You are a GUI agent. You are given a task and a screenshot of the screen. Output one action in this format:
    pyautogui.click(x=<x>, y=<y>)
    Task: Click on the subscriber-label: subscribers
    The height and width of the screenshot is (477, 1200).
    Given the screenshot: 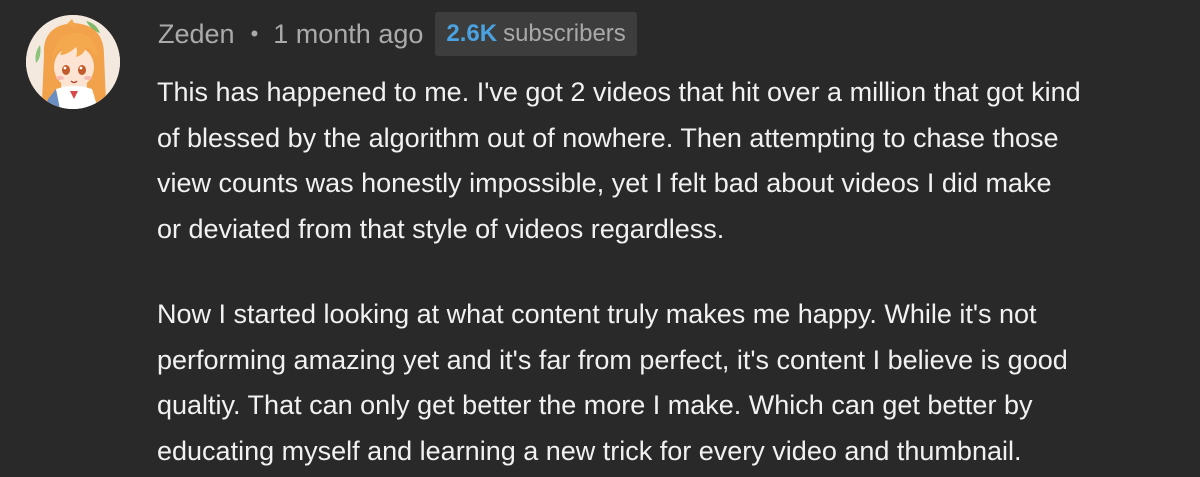 What is the action you would take?
    pyautogui.click(x=564, y=33)
    